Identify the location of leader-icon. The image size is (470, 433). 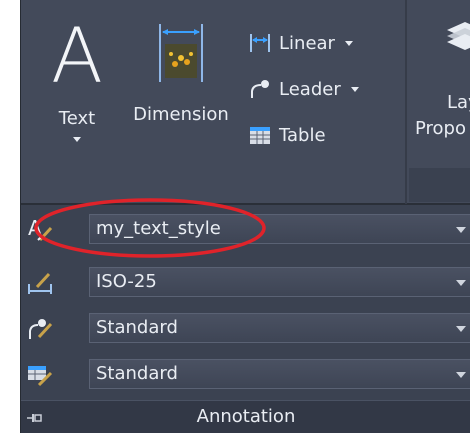
(260, 89).